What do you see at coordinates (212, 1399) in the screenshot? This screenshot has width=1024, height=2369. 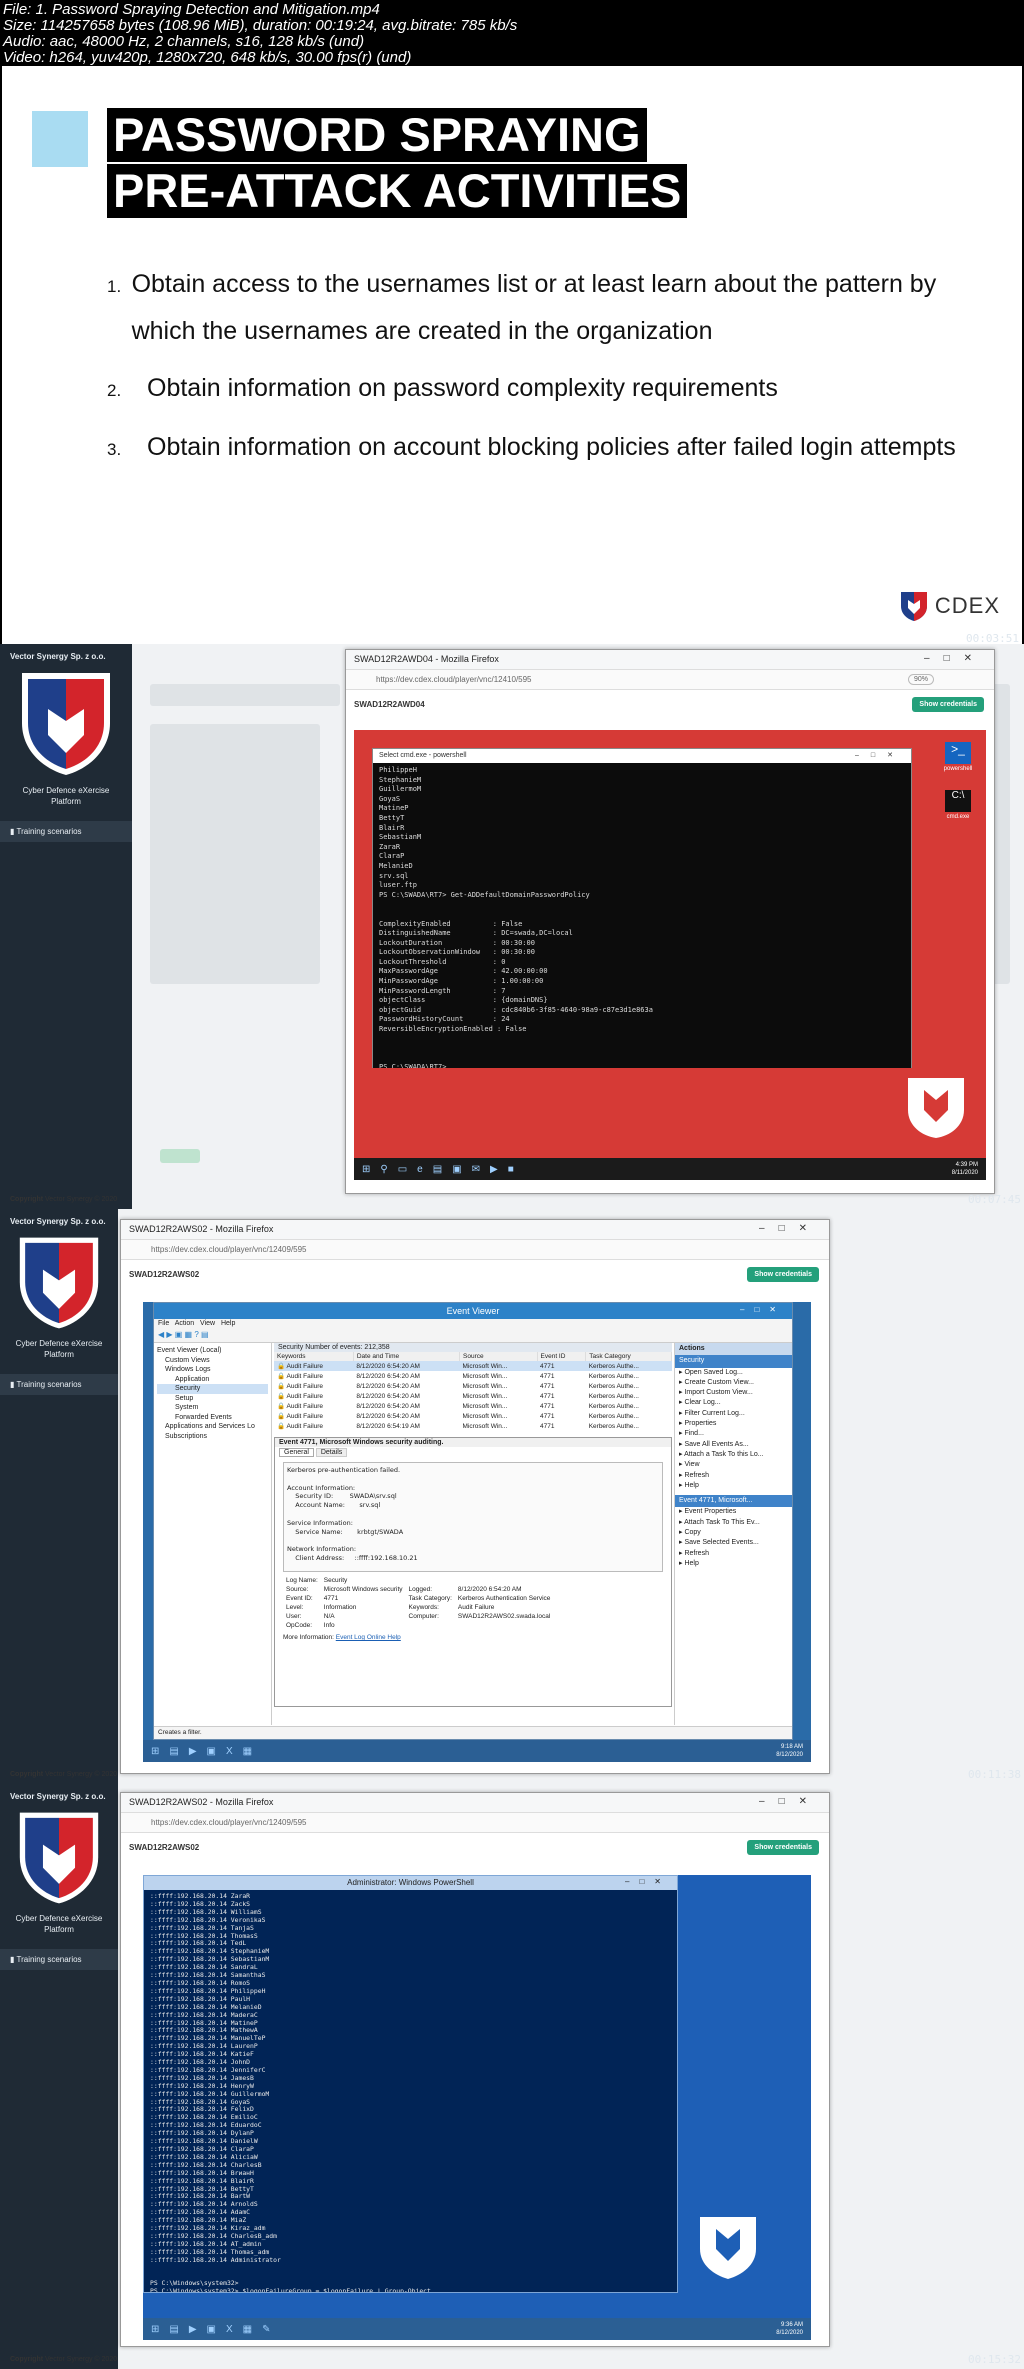 I see `tree-item: Setup` at bounding box center [212, 1399].